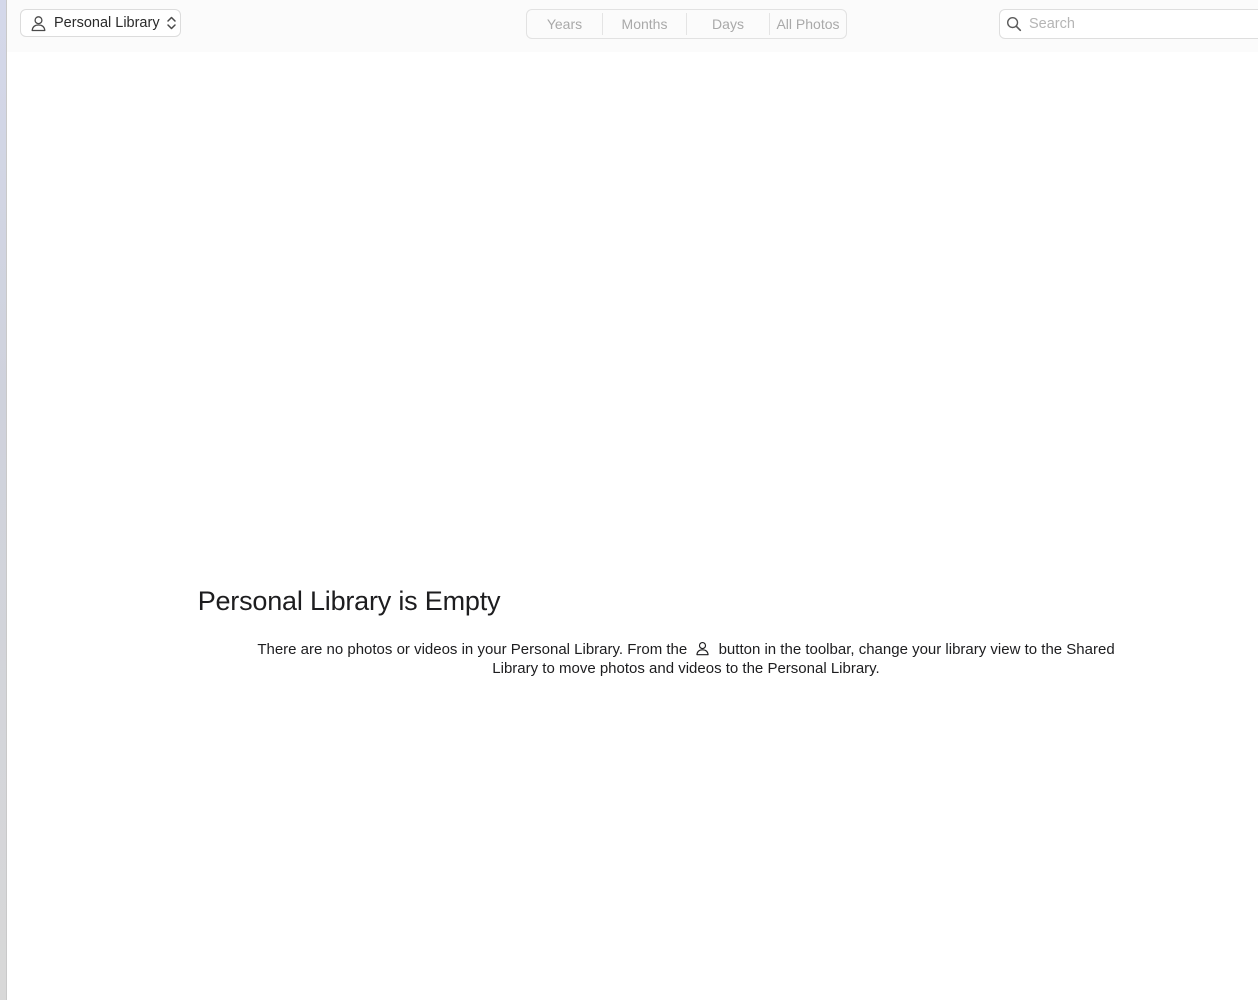 Image resolution: width=1258 pixels, height=1000 pixels. I want to click on tab-years: Years, so click(565, 24).